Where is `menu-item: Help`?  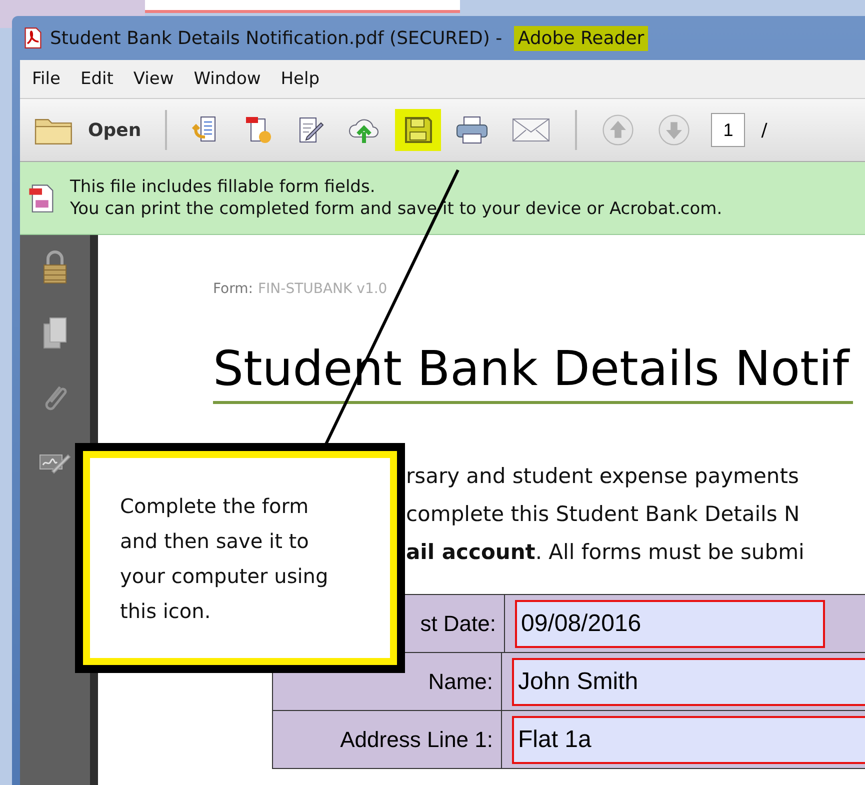 menu-item: Help is located at coordinates (300, 79).